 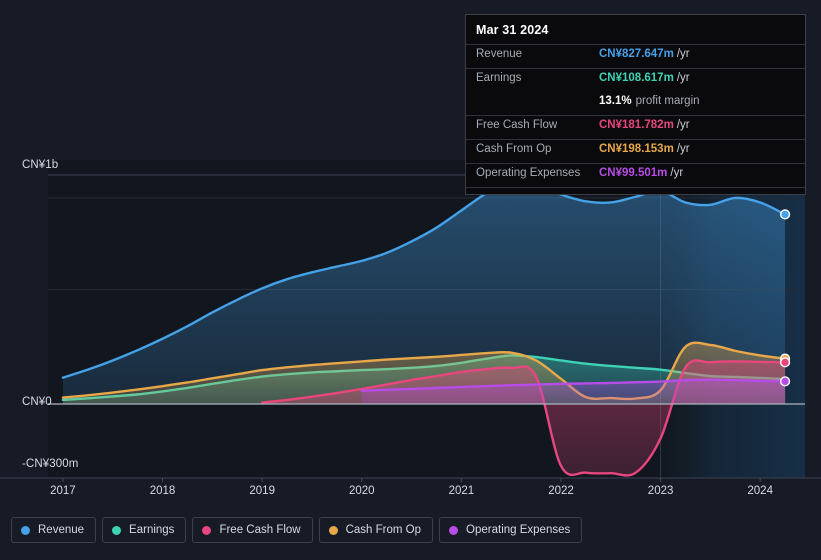 What do you see at coordinates (561, 491) in the screenshot?
I see `x-axis-tick-2022: 2022` at bounding box center [561, 491].